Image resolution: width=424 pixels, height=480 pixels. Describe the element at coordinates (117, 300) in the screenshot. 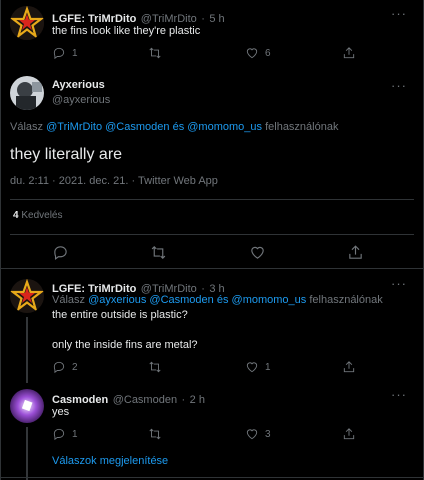

I see `mention-link: @ayxerious` at that location.